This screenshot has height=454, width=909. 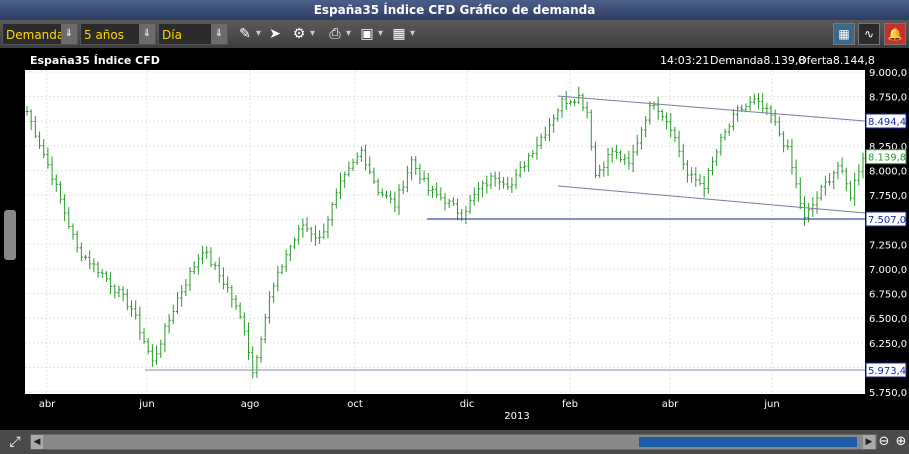 What do you see at coordinates (570, 404) in the screenshot?
I see `x-tick-label: feb` at bounding box center [570, 404].